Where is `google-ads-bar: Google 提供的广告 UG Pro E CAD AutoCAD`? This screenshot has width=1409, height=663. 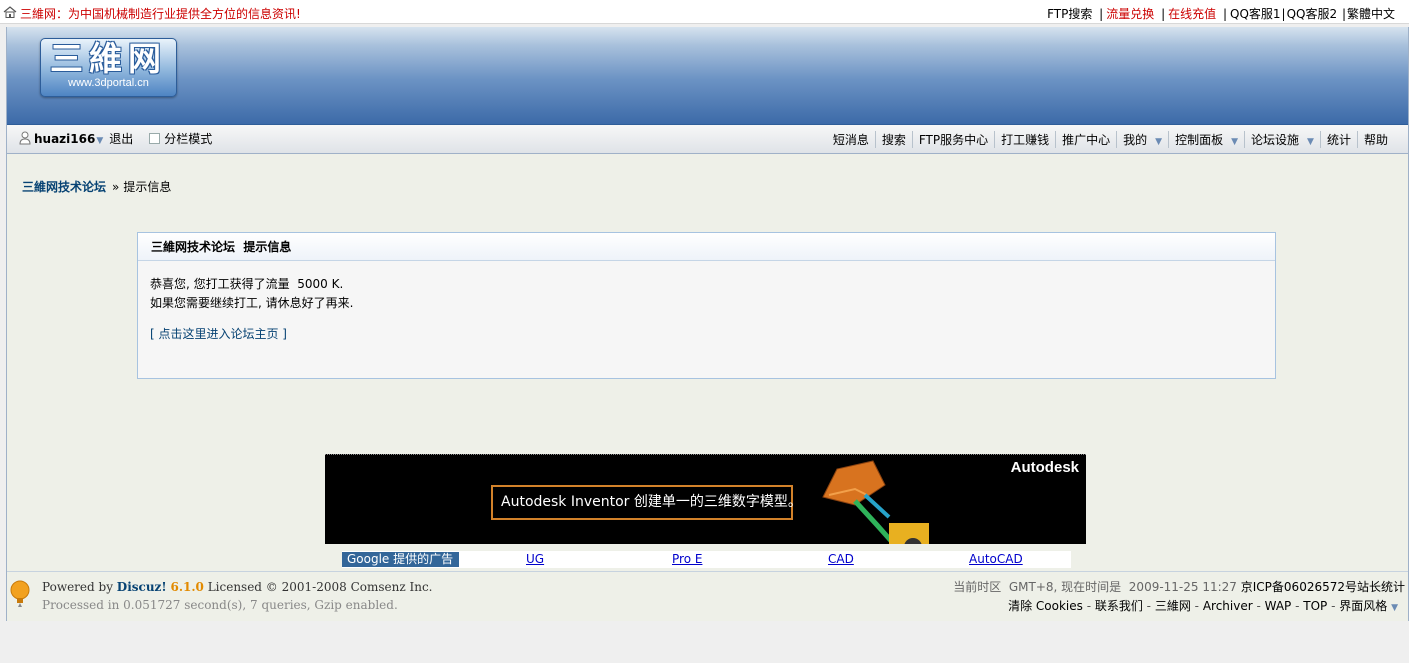 google-ads-bar: Google 提供的广告 UG Pro E CAD AutoCAD is located at coordinates (706, 559).